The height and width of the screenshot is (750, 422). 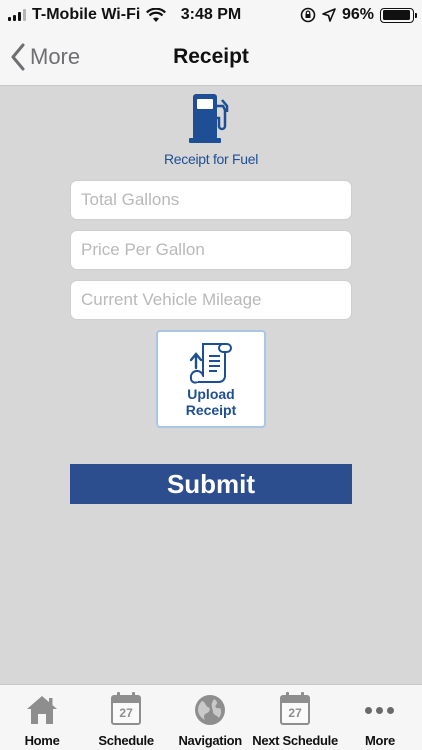 What do you see at coordinates (211, 200) in the screenshot?
I see `total-gallons-input` at bounding box center [211, 200].